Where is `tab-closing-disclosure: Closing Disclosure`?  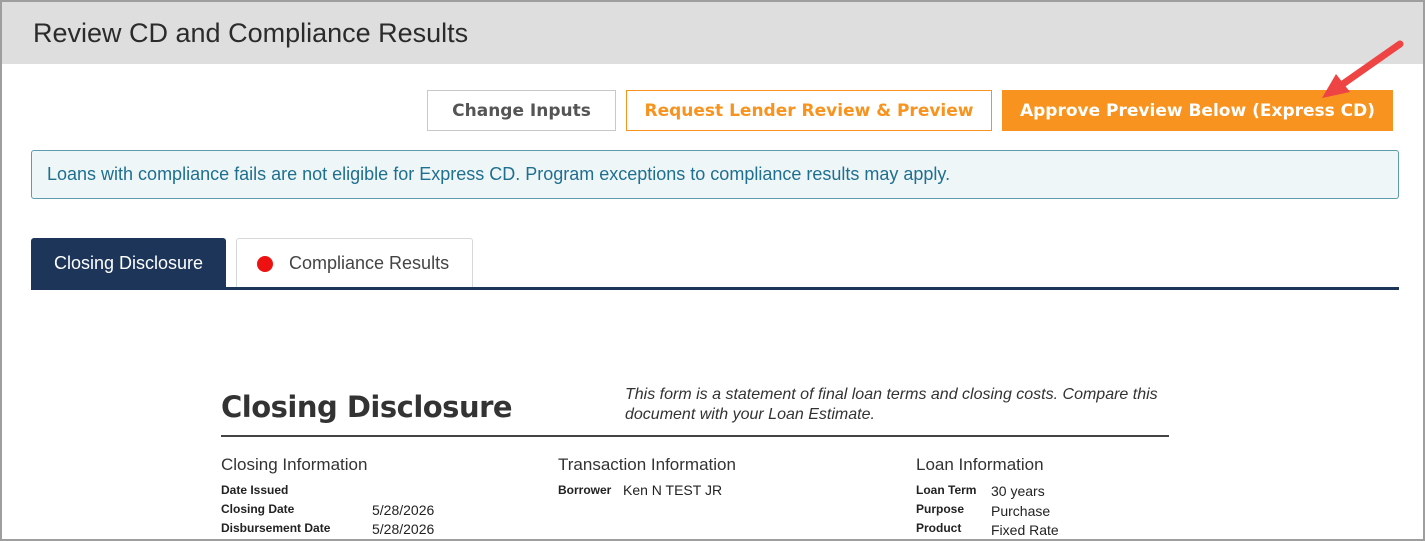 tab-closing-disclosure: Closing Disclosure is located at coordinates (128, 263).